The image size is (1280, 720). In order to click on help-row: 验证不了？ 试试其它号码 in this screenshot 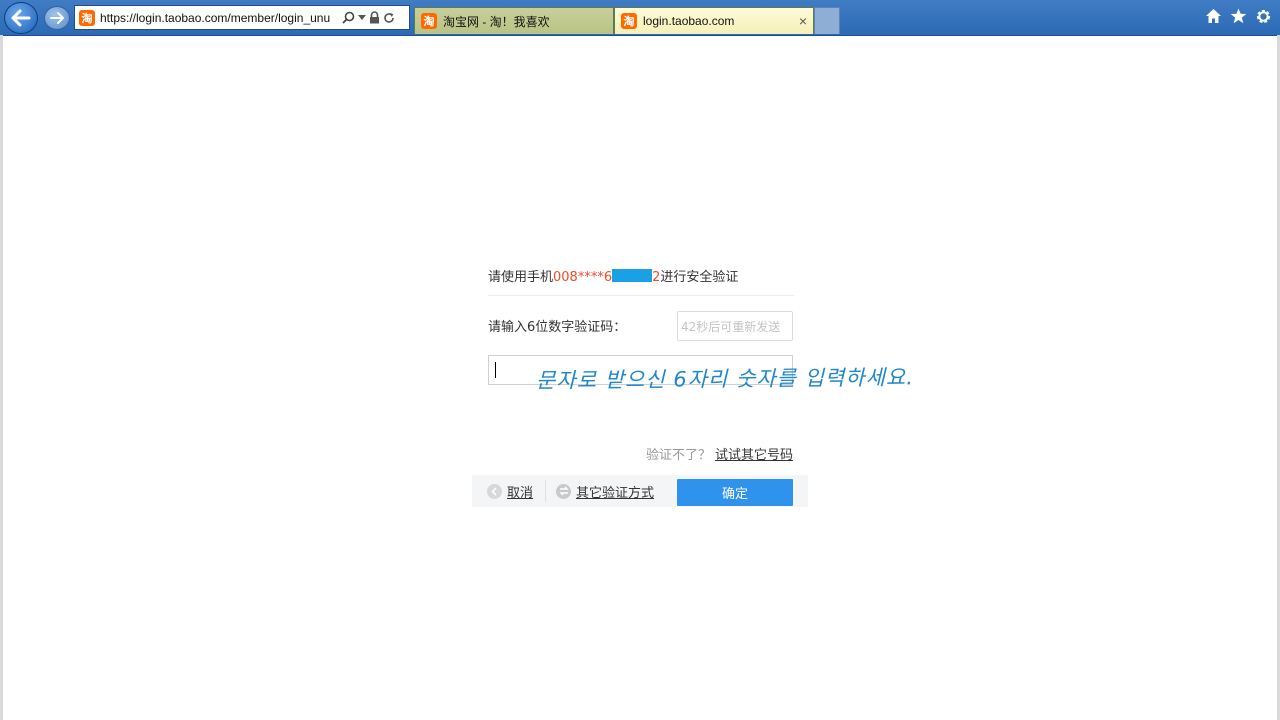, I will do `click(640, 453)`.